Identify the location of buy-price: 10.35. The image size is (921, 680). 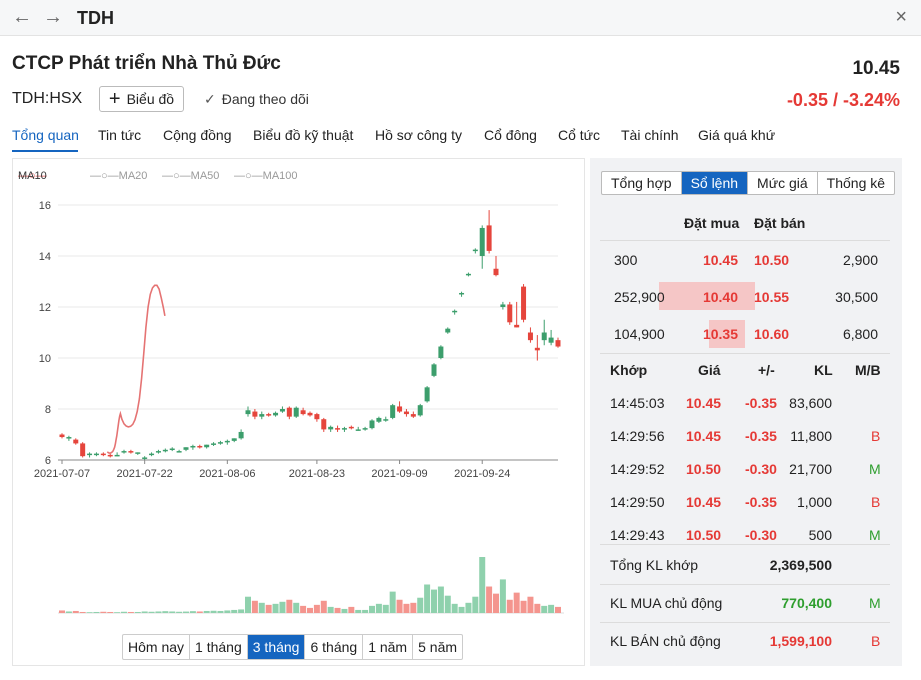
(720, 334).